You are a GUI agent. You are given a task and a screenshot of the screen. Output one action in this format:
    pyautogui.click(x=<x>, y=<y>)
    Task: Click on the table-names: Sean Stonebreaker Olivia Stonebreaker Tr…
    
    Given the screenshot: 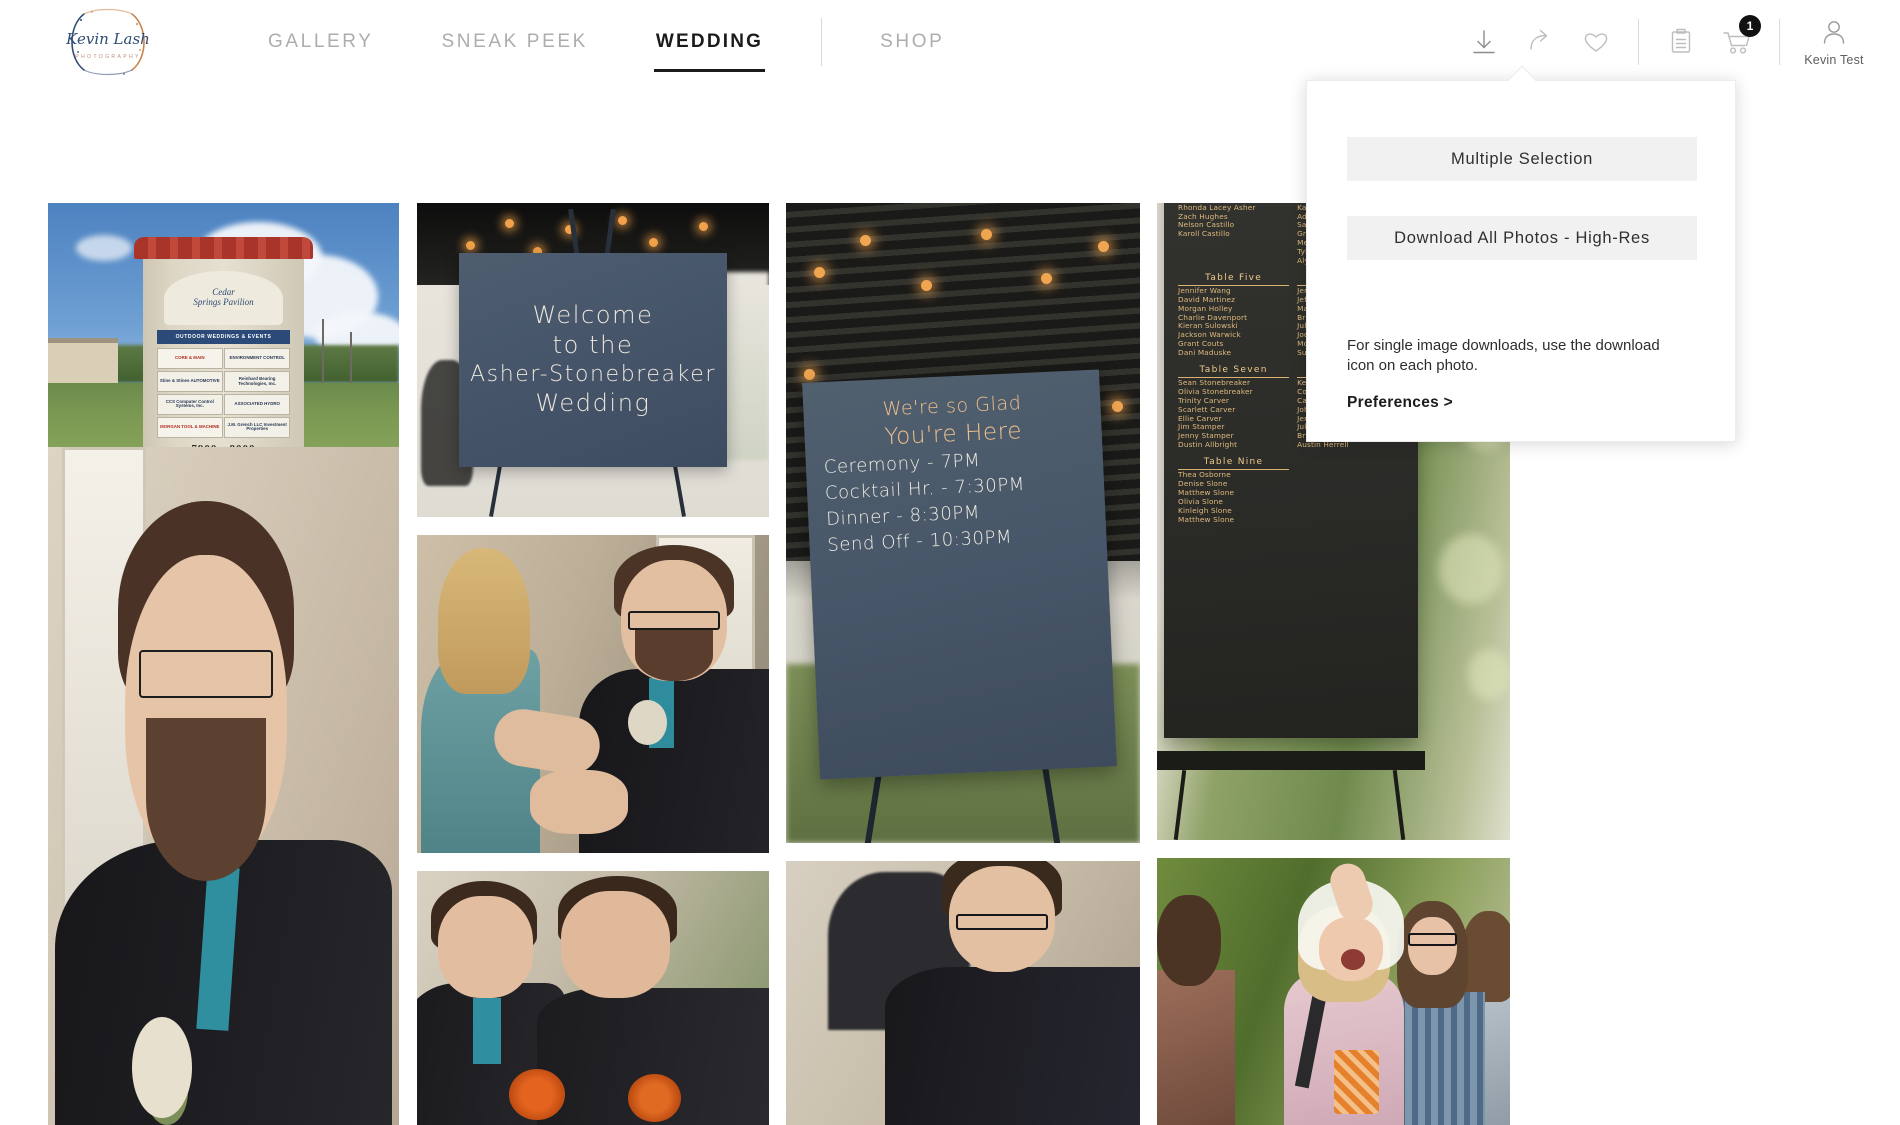 What is the action you would take?
    pyautogui.click(x=1215, y=413)
    